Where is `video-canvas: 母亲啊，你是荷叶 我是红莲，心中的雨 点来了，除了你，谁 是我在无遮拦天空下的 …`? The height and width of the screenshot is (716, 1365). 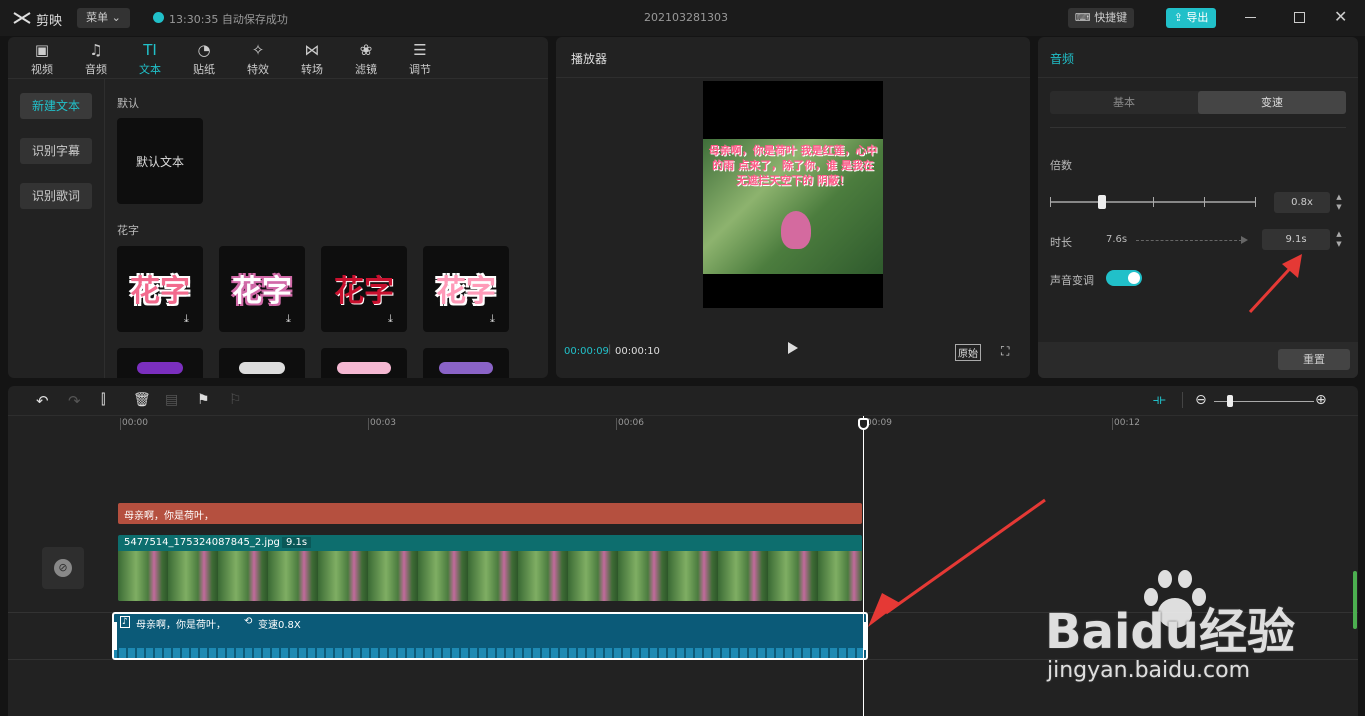 video-canvas: 母亲啊，你是荷叶 我是红莲，心中的雨 点来了，除了你，谁 是我在无遮拦天空下的 … is located at coordinates (793, 194).